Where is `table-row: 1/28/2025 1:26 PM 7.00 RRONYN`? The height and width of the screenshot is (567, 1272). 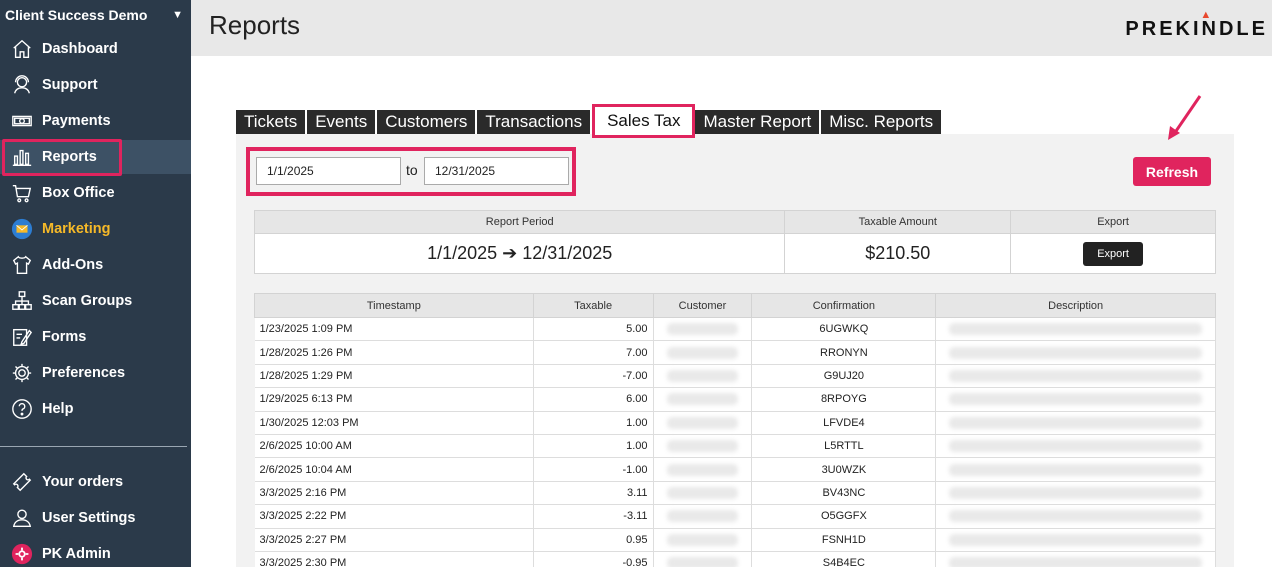
table-row: 1/28/2025 1:26 PM 7.00 RRONYN is located at coordinates (735, 352).